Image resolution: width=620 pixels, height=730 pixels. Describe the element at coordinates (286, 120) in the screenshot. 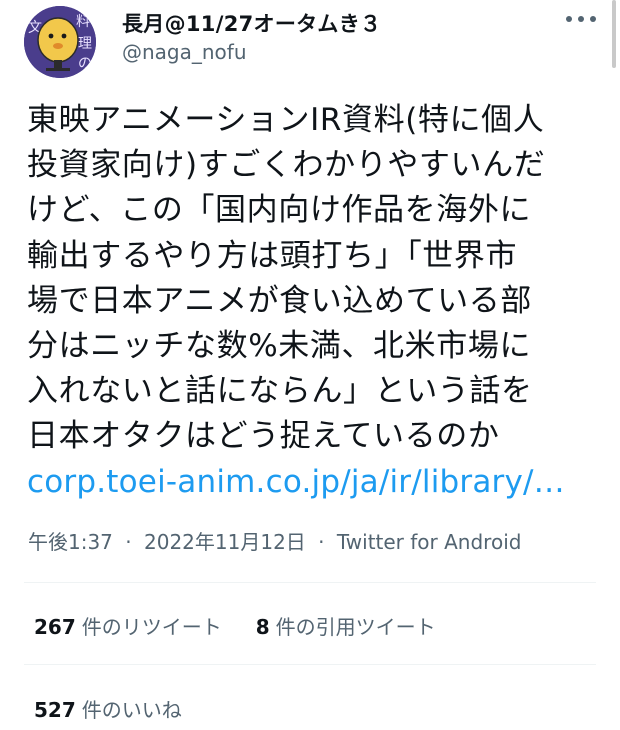

I see `tweet-text-line: 東映アニメーションIR資料(特に個人` at that location.